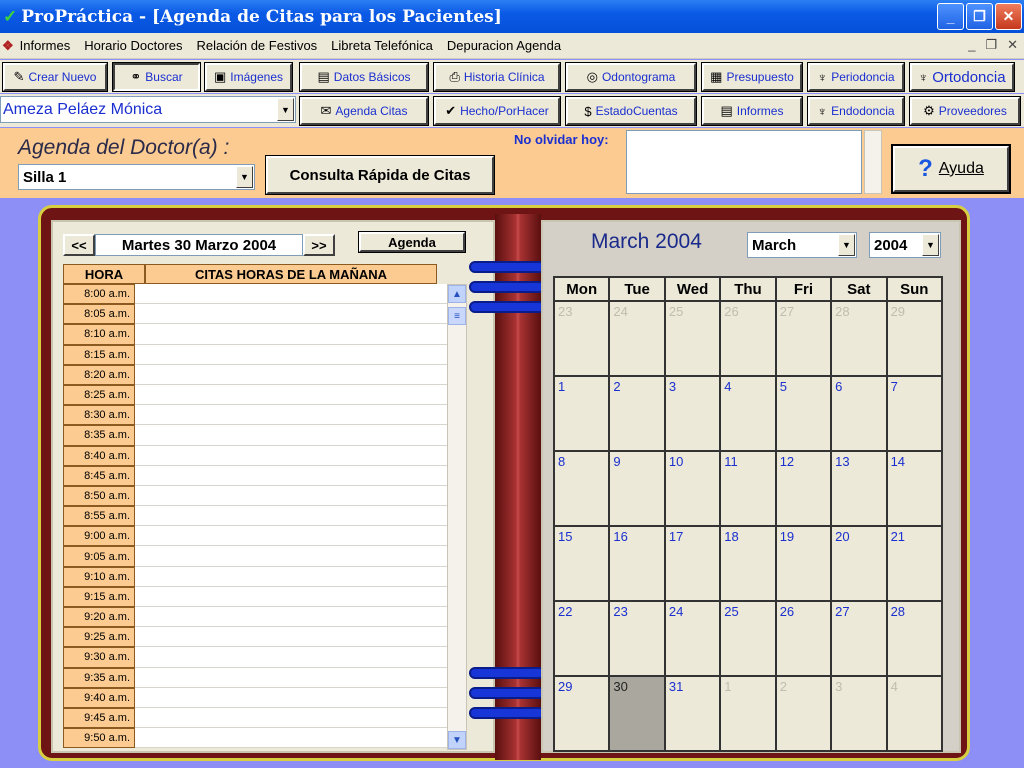 Image resolution: width=1024 pixels, height=768 pixels. Describe the element at coordinates (497, 111) in the screenshot. I see `hecho-porhacer-button: ✔ Hecho/PorHacer` at that location.